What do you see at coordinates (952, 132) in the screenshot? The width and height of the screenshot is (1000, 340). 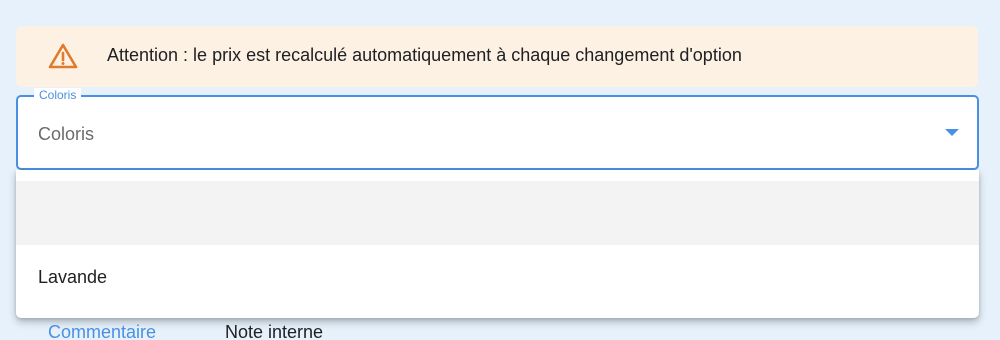 I see `chevron-down-icon` at bounding box center [952, 132].